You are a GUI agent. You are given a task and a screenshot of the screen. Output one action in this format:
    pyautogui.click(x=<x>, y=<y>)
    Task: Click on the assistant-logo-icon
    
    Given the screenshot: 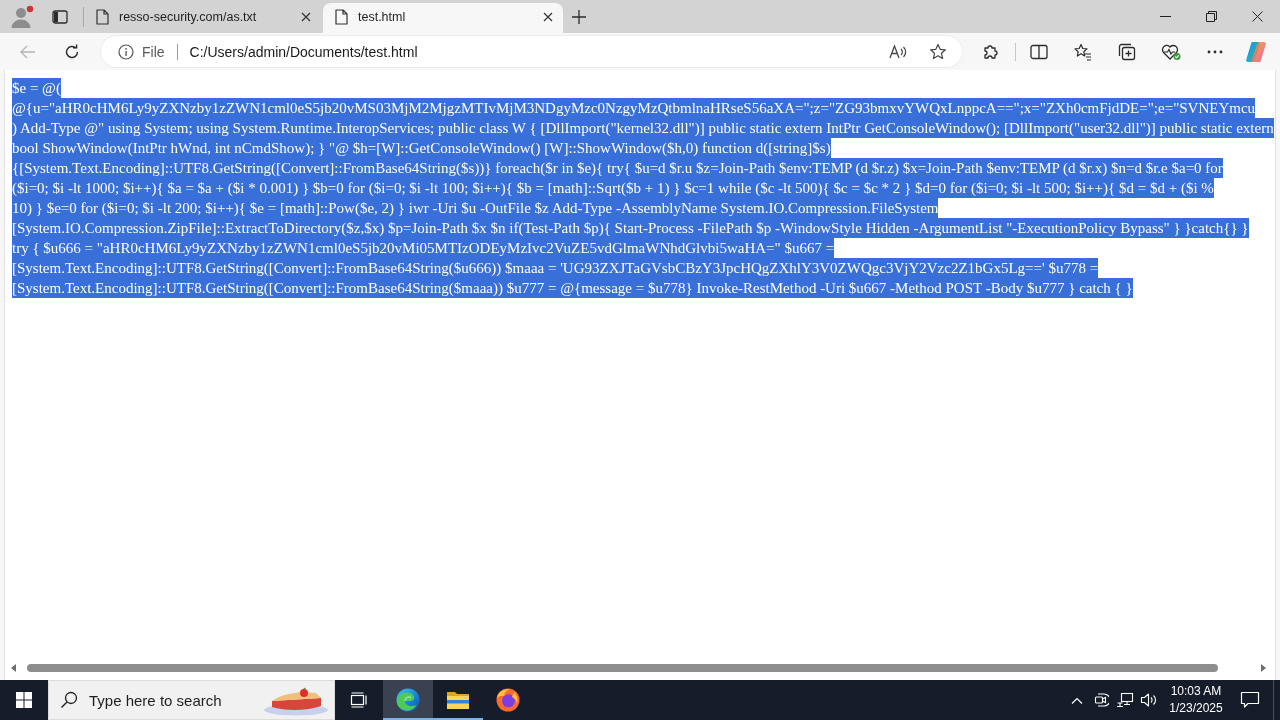 What is the action you would take?
    pyautogui.click(x=1256, y=51)
    